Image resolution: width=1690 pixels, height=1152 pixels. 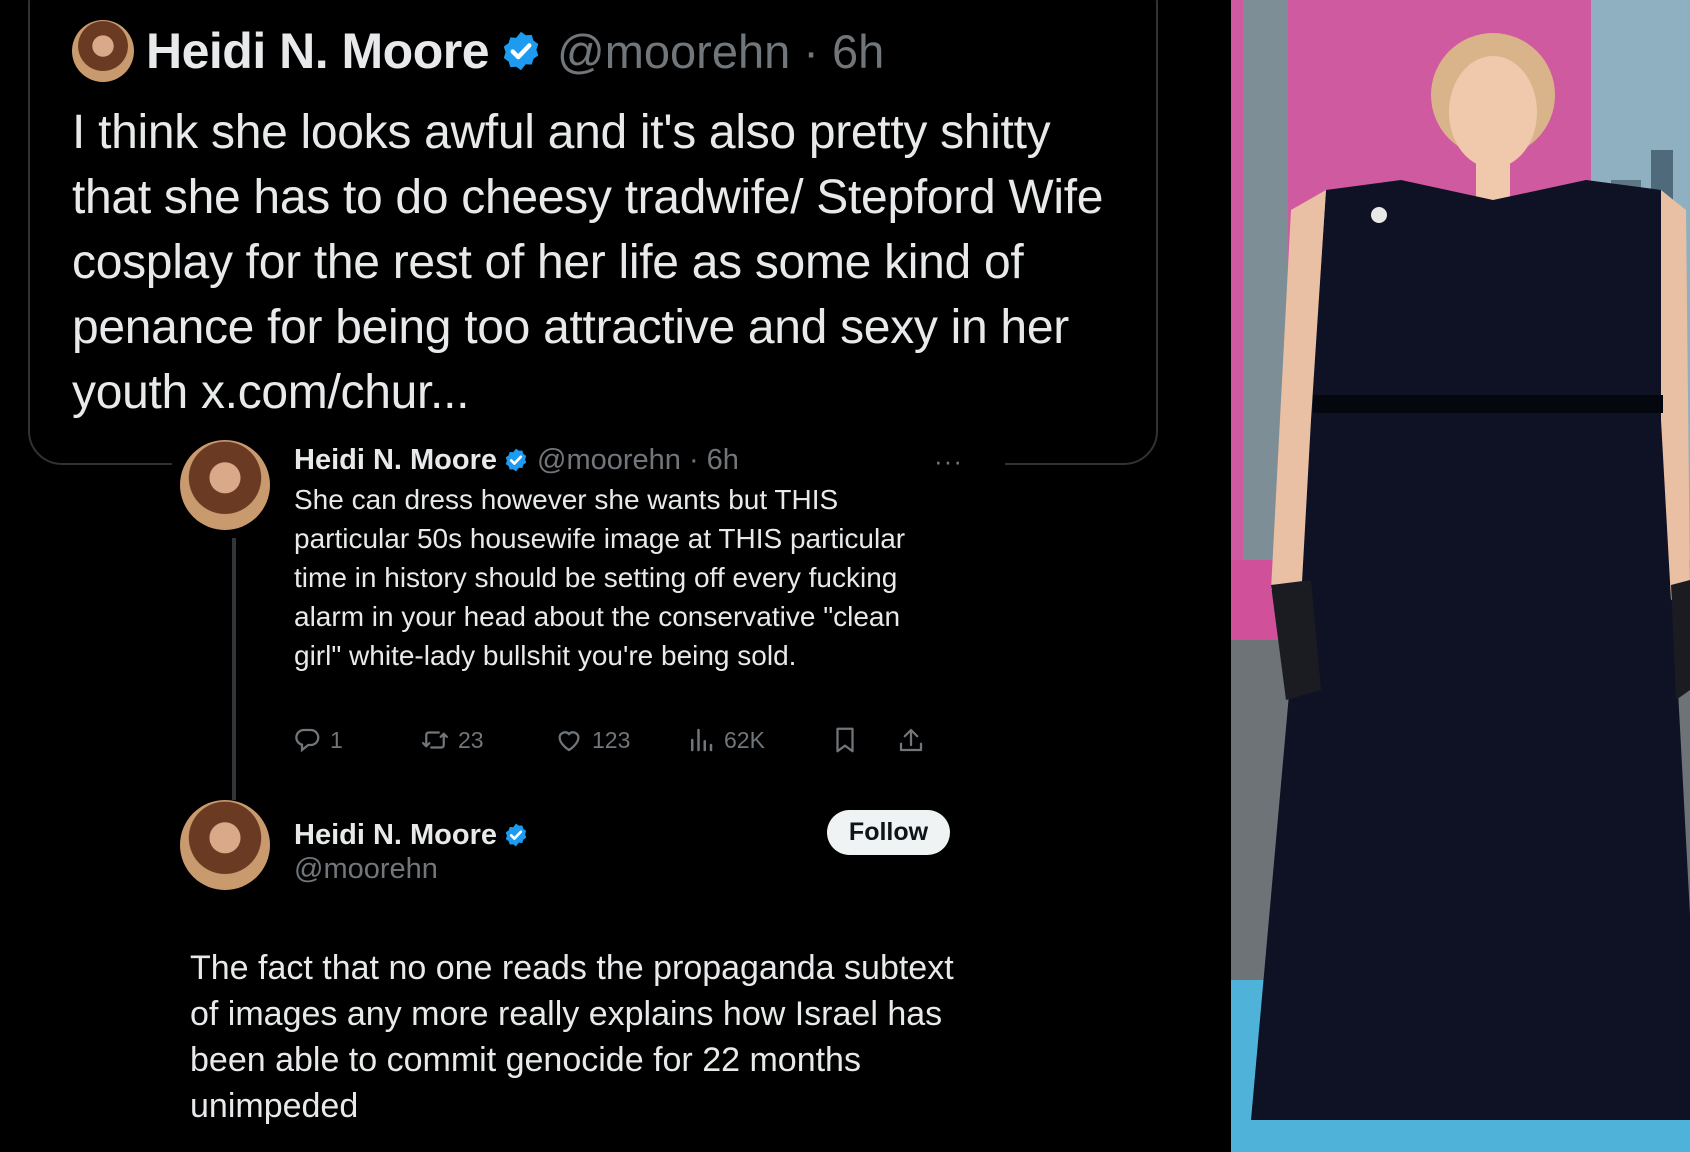 I want to click on author-handle: @moorehn, so click(x=366, y=869).